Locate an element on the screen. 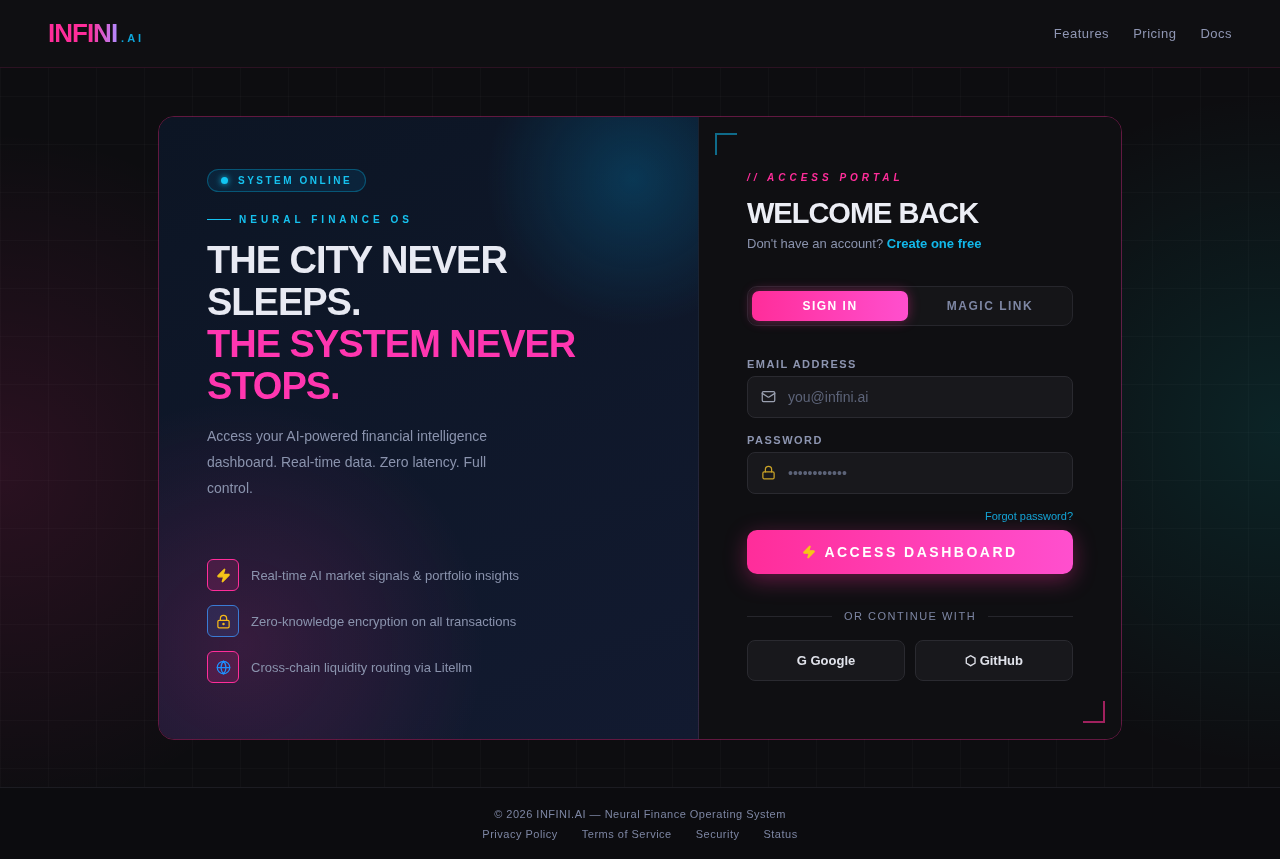  feature-text: Real-time AI market signals & portfolio insights is located at coordinates (385, 575).